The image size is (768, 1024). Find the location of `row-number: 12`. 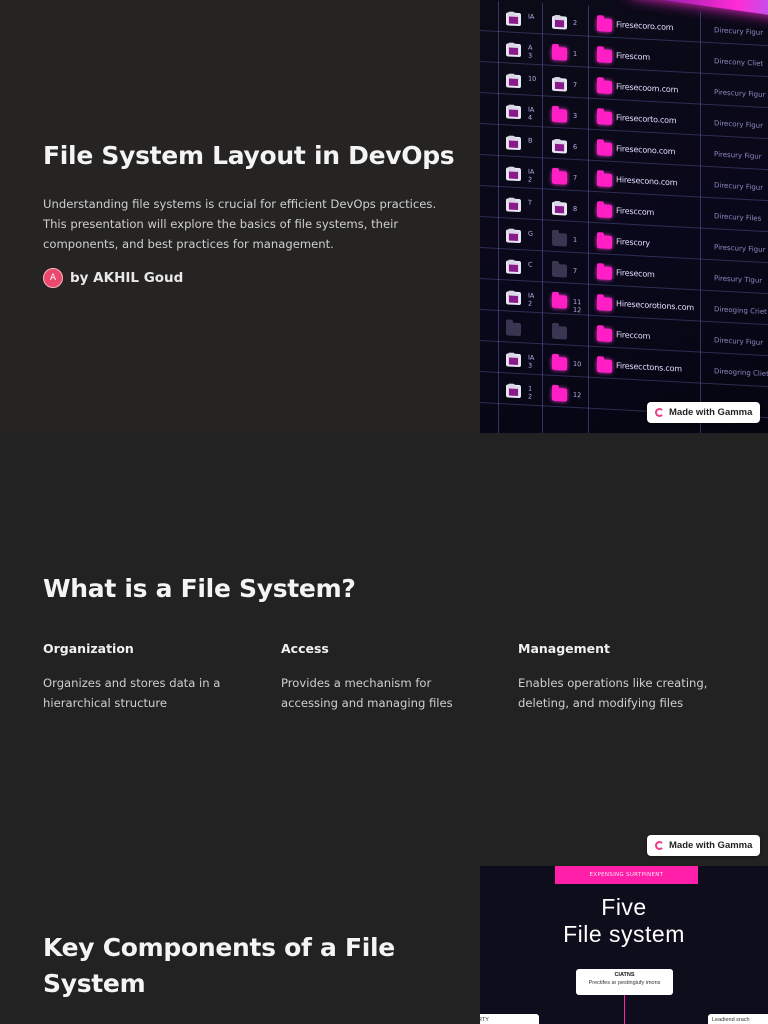

row-number: 12 is located at coordinates (577, 395).